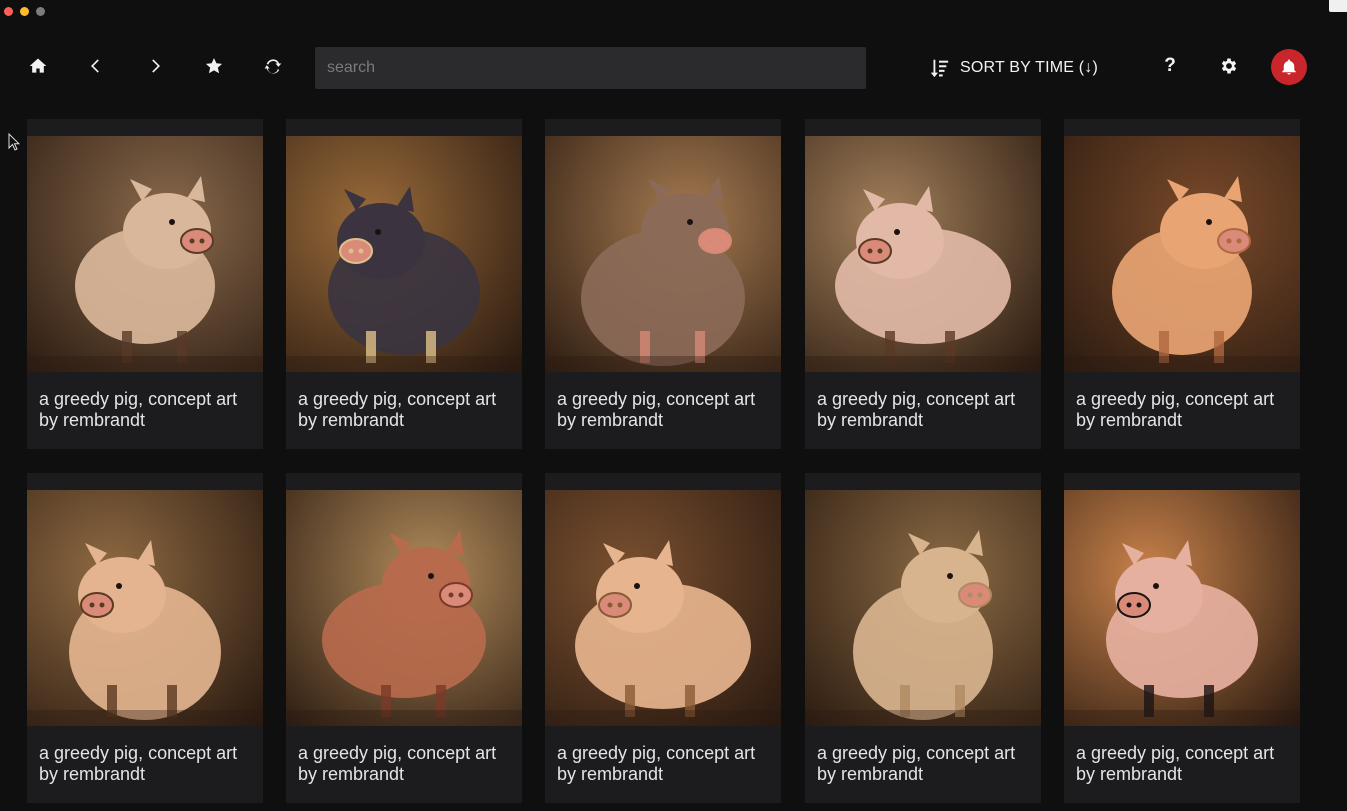 The image size is (1347, 811). I want to click on back-button, so click(96, 66).